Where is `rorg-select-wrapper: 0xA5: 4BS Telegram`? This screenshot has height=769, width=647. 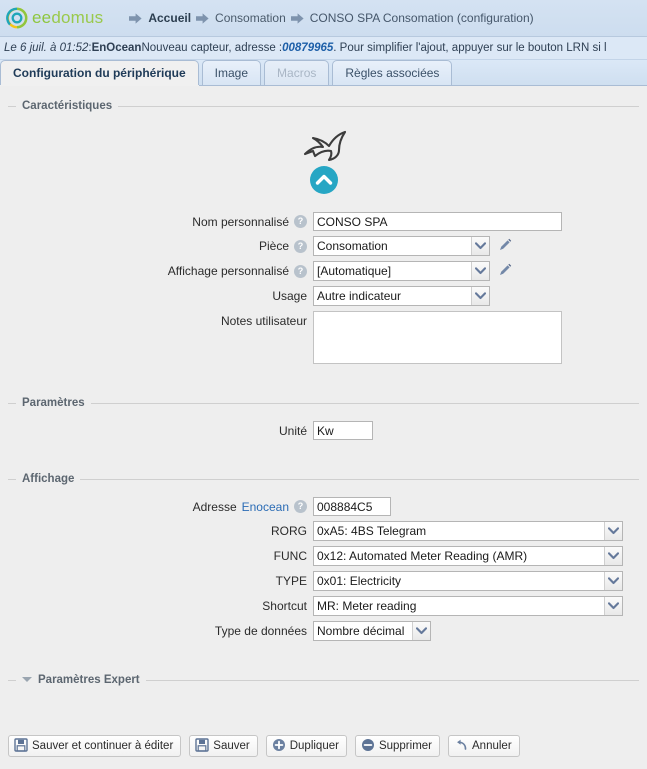 rorg-select-wrapper: 0xA5: 4BS Telegram is located at coordinates (468, 531).